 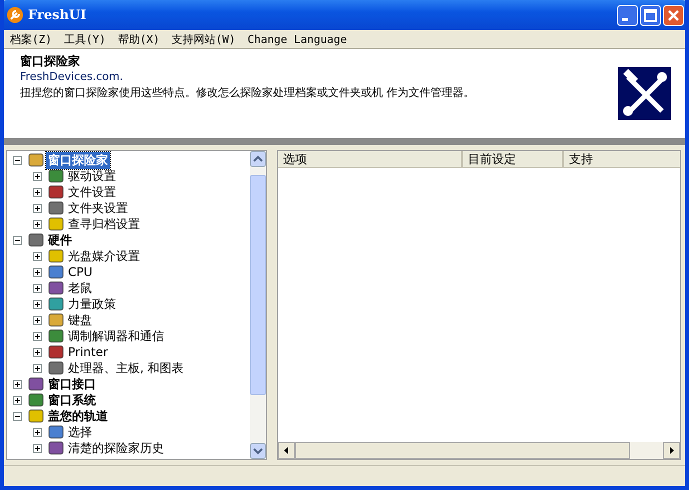 I want to click on tree-item: 选择, so click(x=80, y=432).